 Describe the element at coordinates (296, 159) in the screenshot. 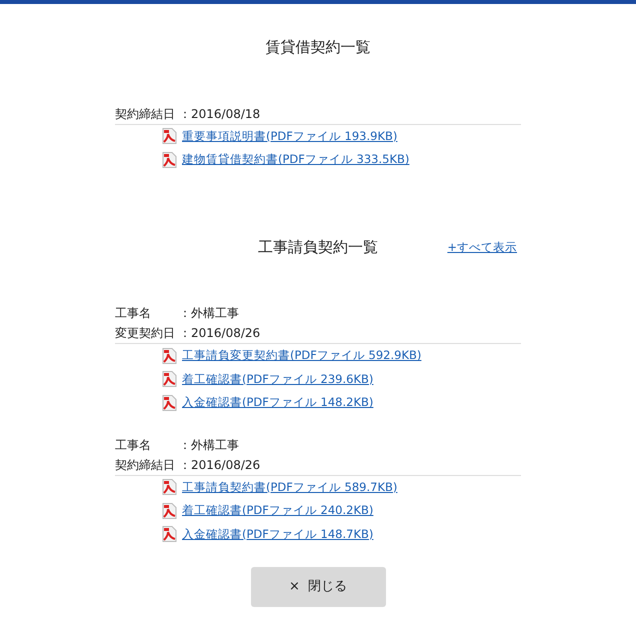

I see `file-link: 建物賃貸借契約書(PDFファイル 333.5KB)` at that location.